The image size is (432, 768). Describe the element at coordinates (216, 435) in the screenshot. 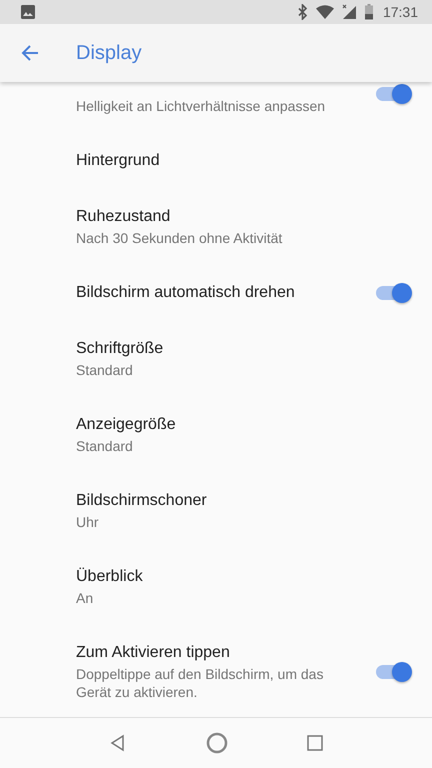

I see `settings-item: Anzeigegröße Standard` at that location.